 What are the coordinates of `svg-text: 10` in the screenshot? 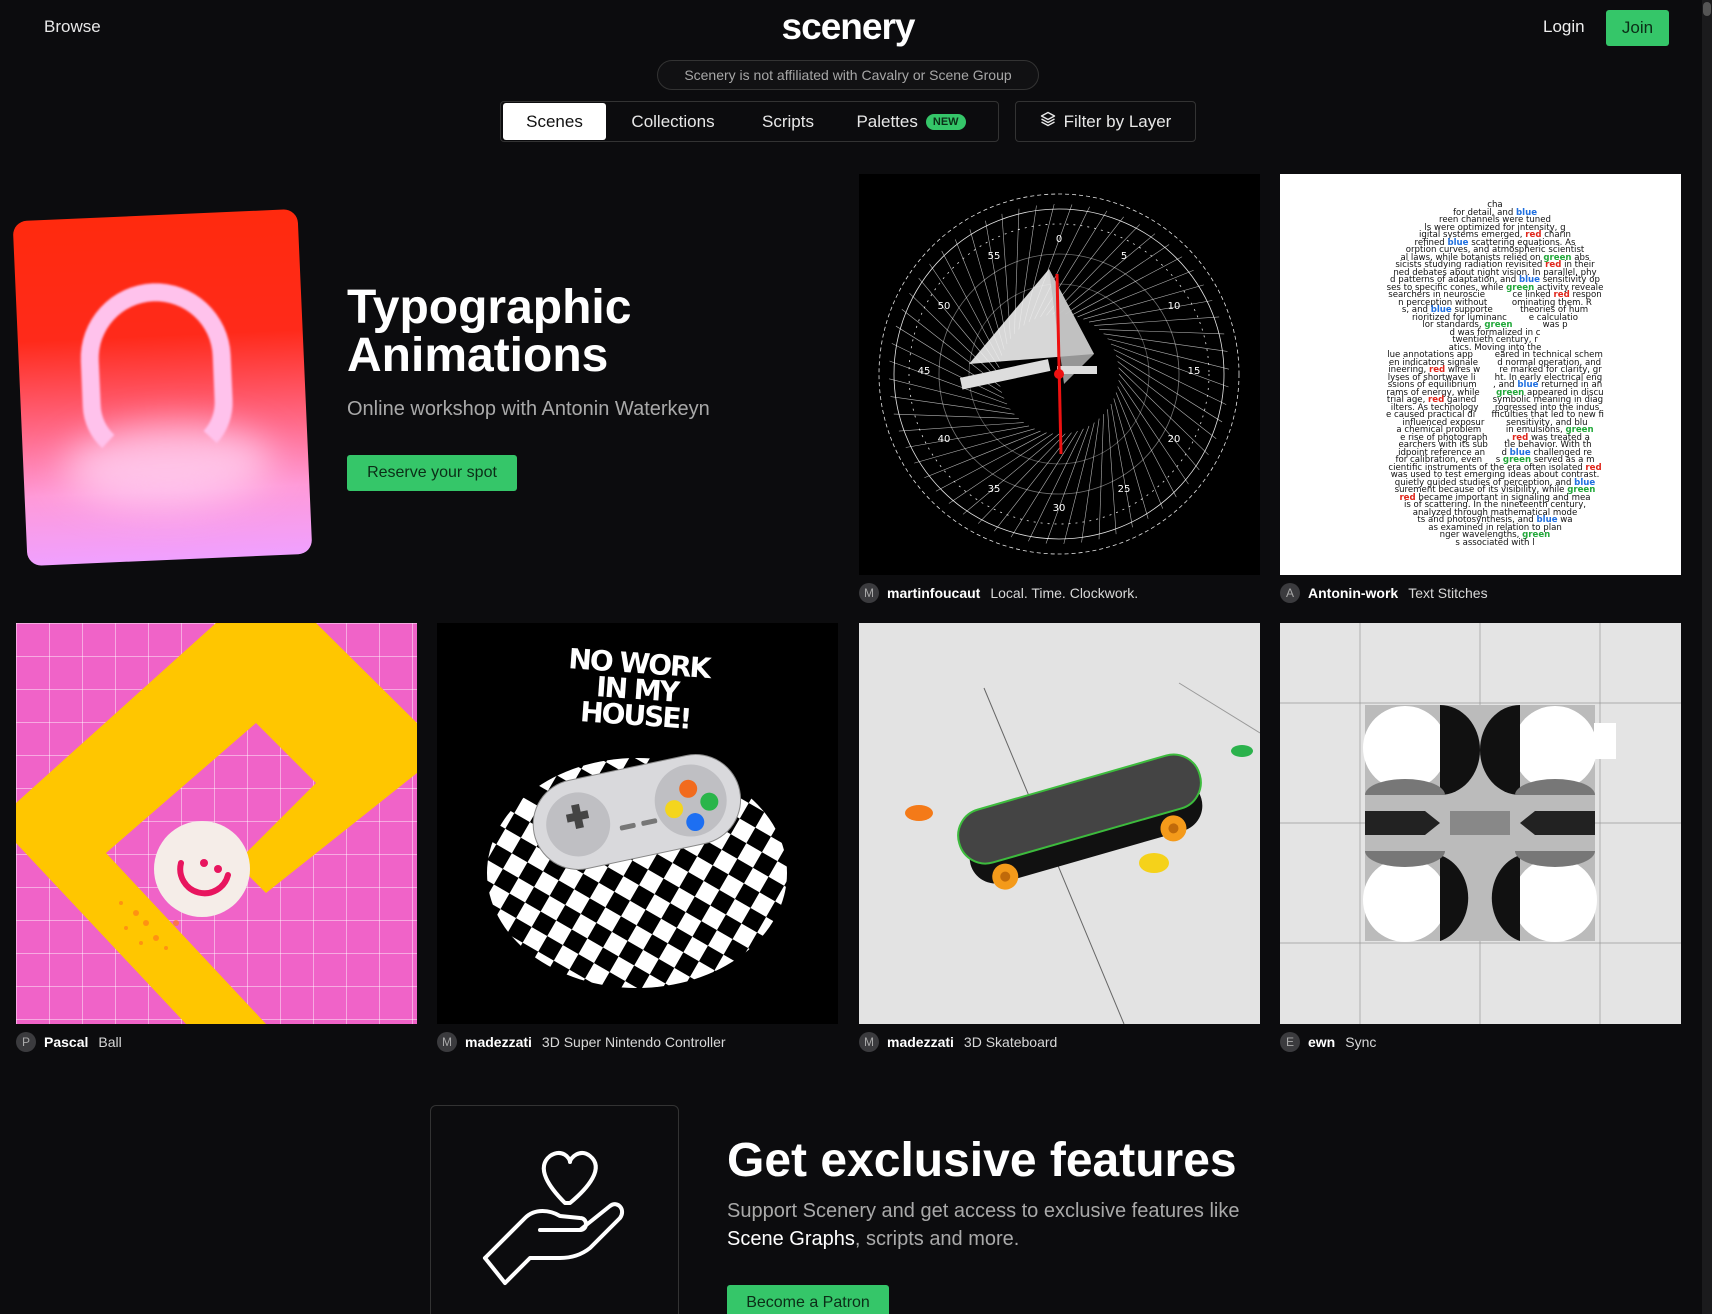 It's located at (1174, 306).